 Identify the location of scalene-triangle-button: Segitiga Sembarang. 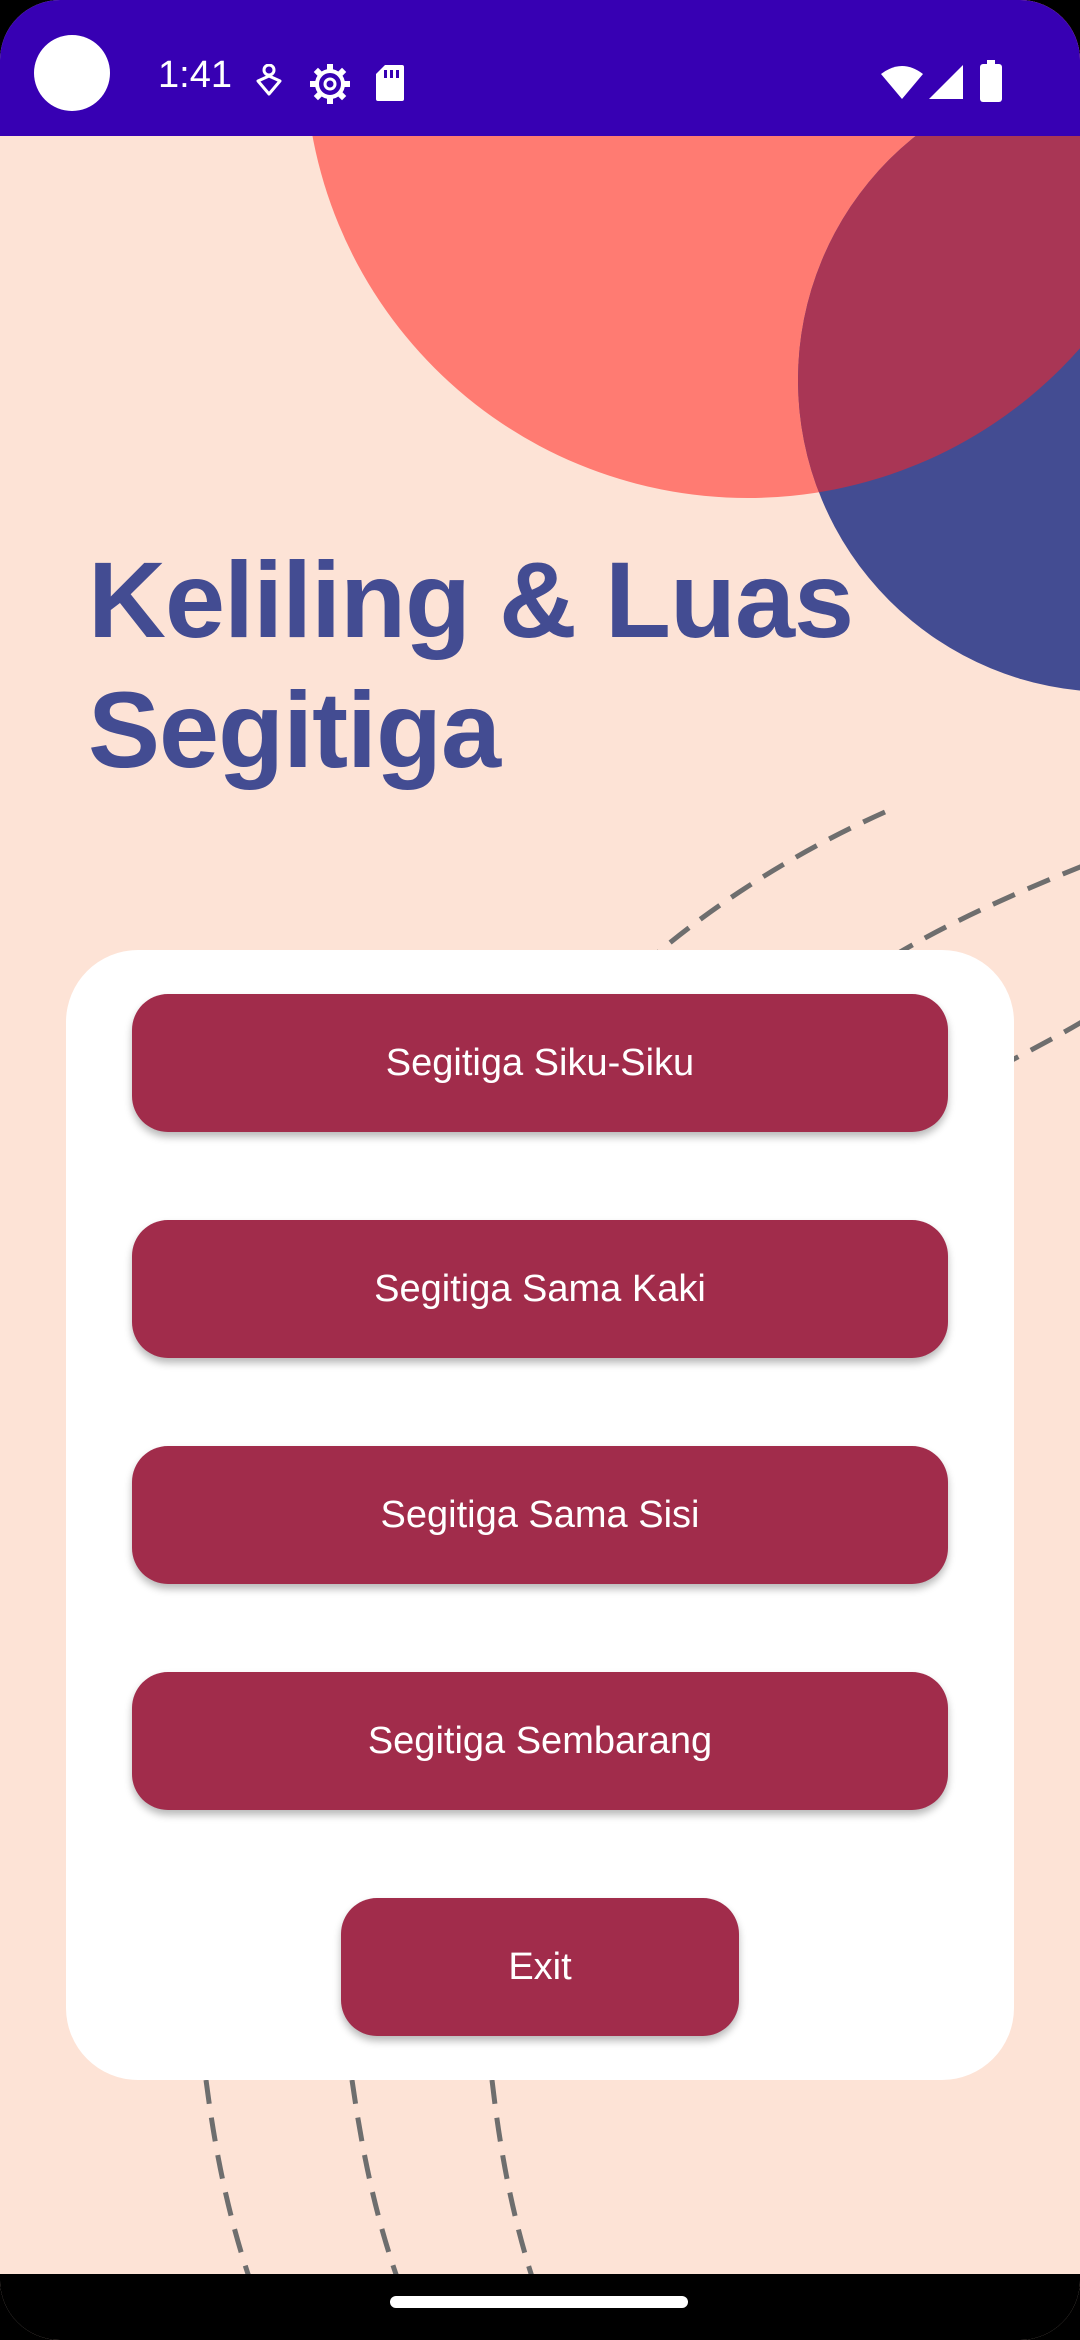
(540, 1741).